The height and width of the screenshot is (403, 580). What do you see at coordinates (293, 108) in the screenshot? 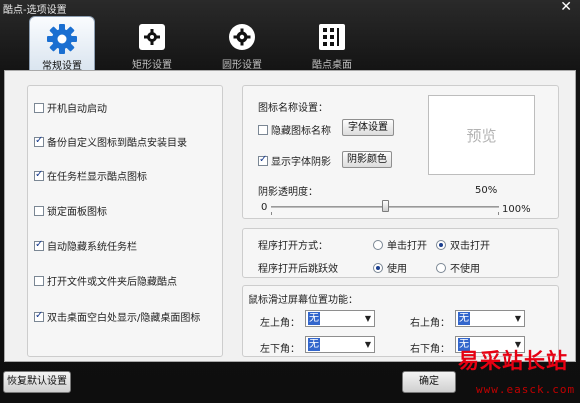
I see `icon-name-heading: 图标名称设置：` at bounding box center [293, 108].